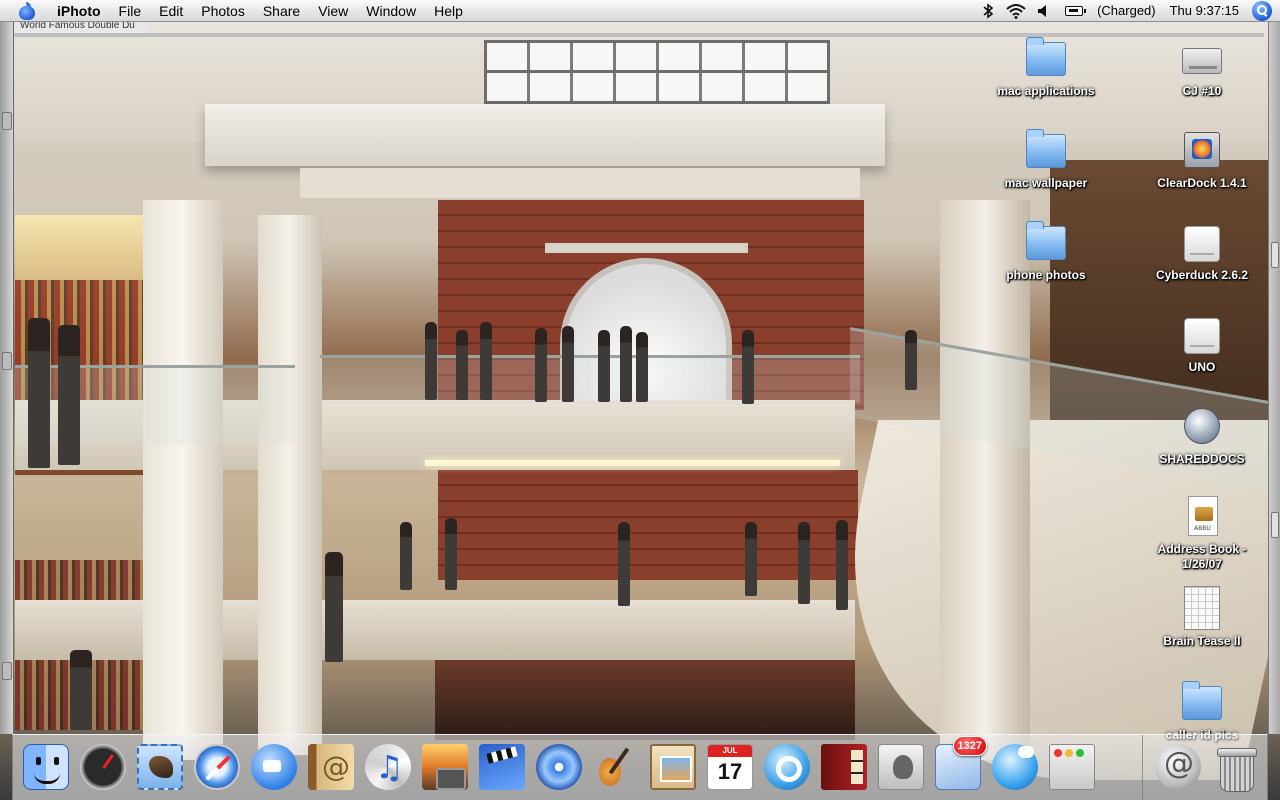 The image size is (1280, 800). What do you see at coordinates (1202, 528) in the screenshot?
I see `document-tag-text: ABBU` at bounding box center [1202, 528].